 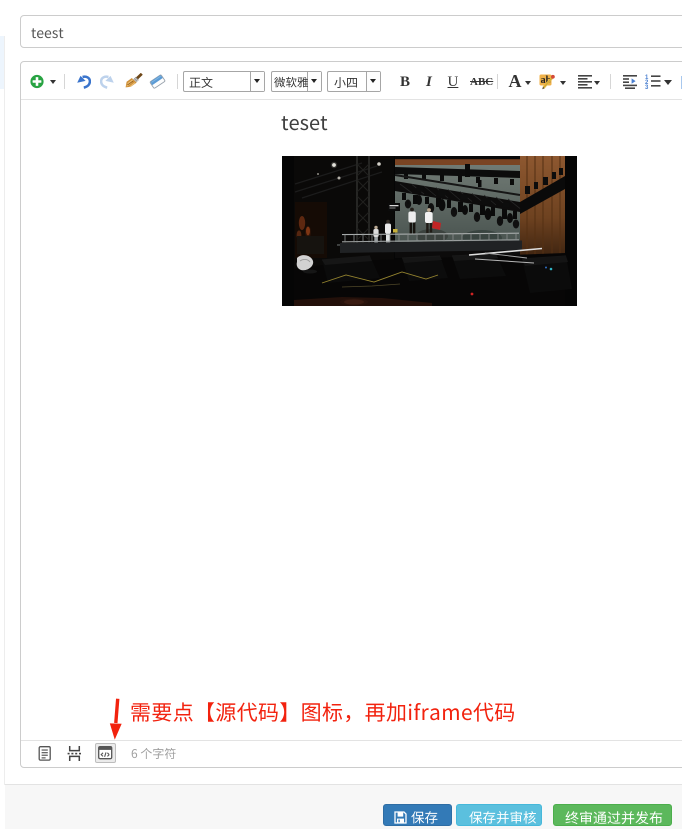 I want to click on svg-text: 3, so click(x=647, y=87).